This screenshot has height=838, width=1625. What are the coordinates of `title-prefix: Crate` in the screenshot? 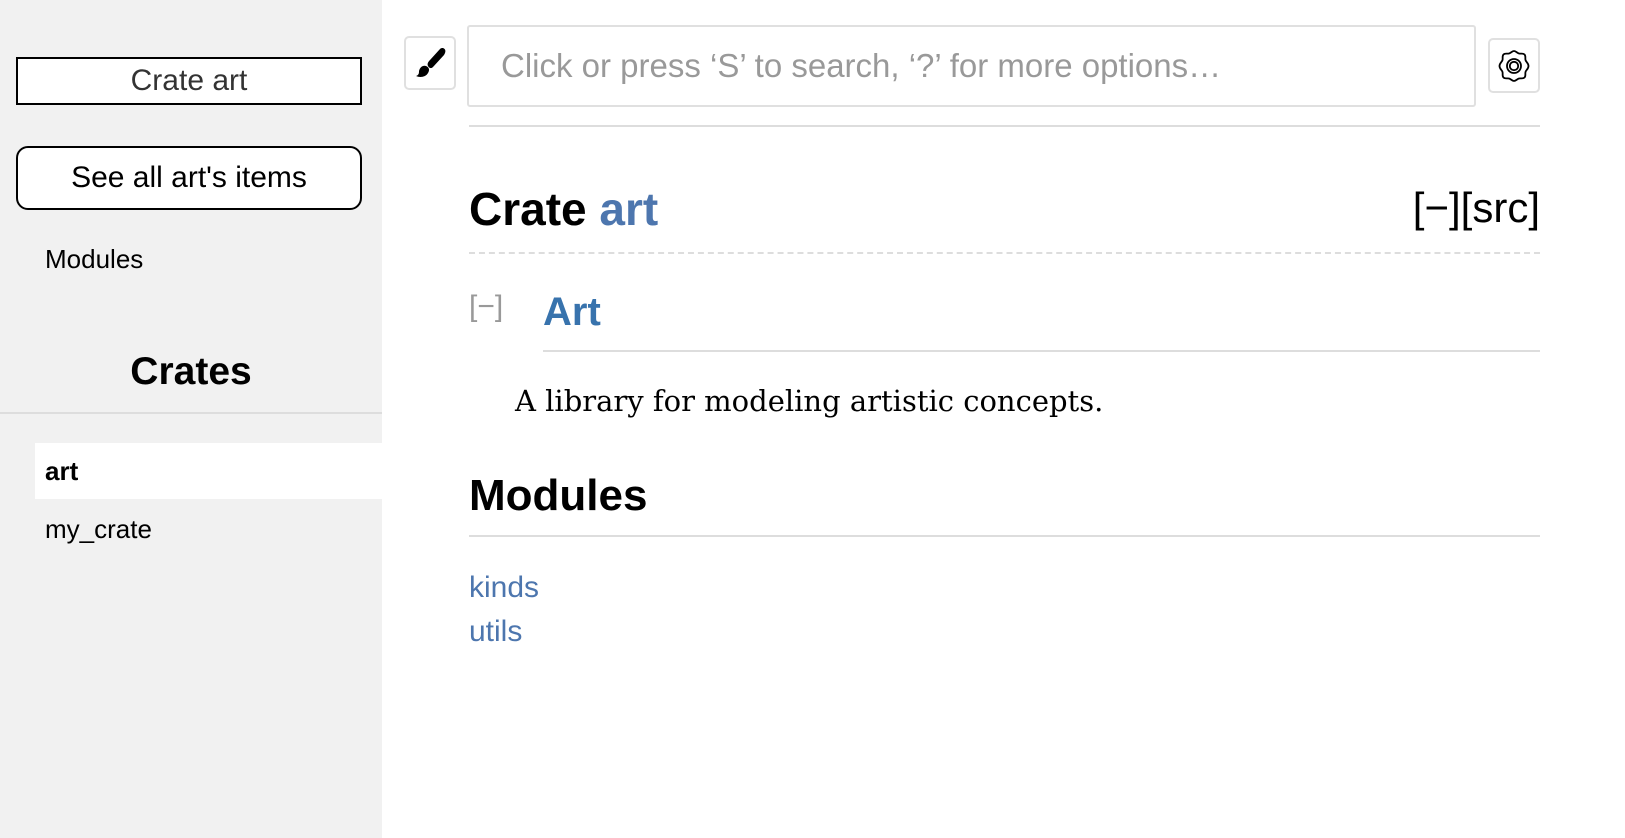 It's located at (534, 209).